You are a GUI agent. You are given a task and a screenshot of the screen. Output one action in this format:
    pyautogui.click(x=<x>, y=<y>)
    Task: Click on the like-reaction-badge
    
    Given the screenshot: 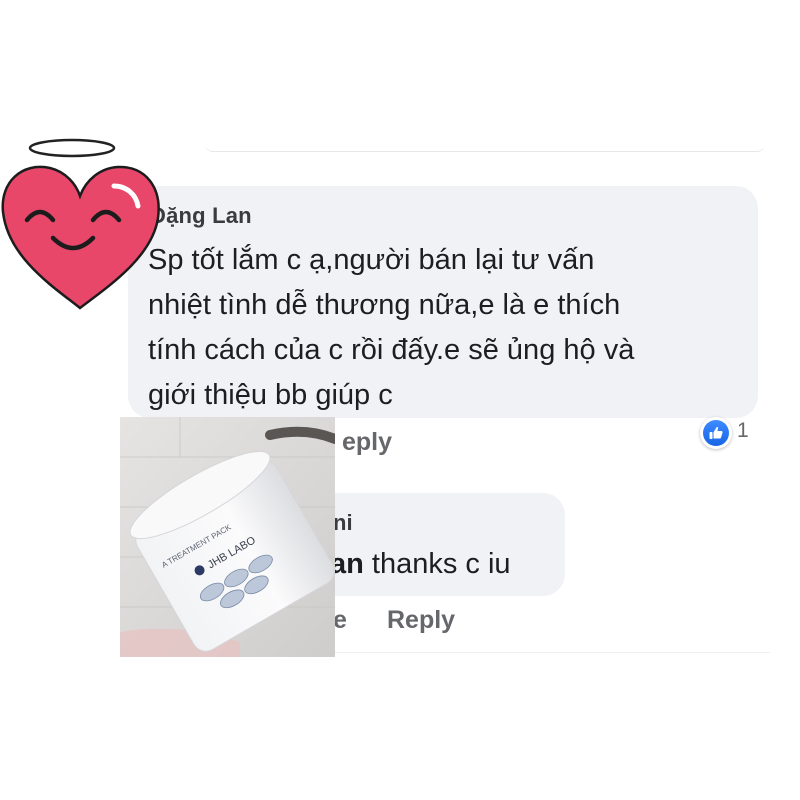 What is the action you would take?
    pyautogui.click(x=716, y=433)
    